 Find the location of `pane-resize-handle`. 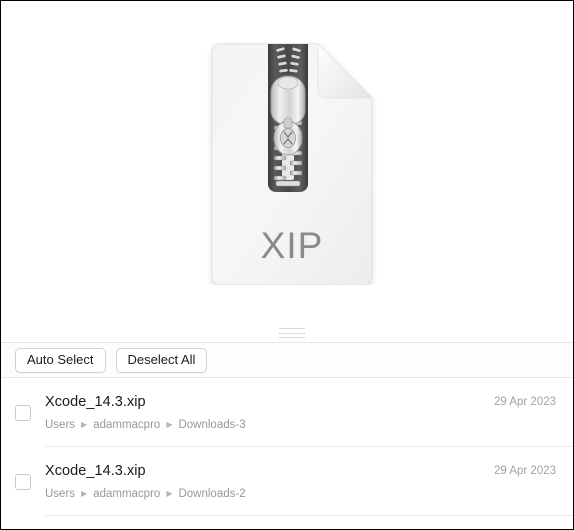

pane-resize-handle is located at coordinates (292, 333).